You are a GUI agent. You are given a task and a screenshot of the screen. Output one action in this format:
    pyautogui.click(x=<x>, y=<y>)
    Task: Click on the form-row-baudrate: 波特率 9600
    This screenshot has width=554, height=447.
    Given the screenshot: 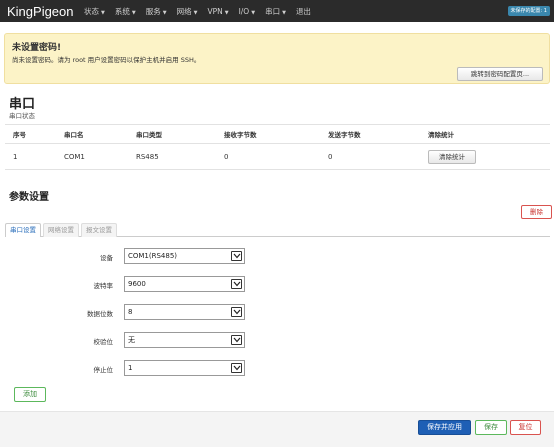 What is the action you would take?
    pyautogui.click(x=277, y=284)
    